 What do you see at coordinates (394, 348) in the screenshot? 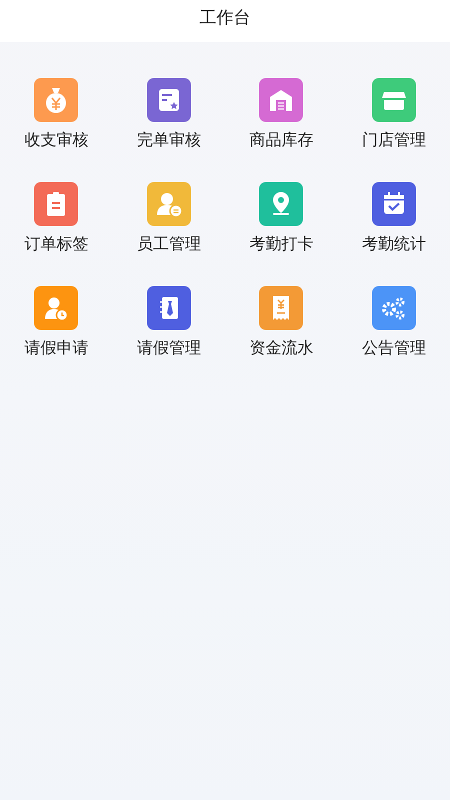
I see `app-label: 公告管理` at bounding box center [394, 348].